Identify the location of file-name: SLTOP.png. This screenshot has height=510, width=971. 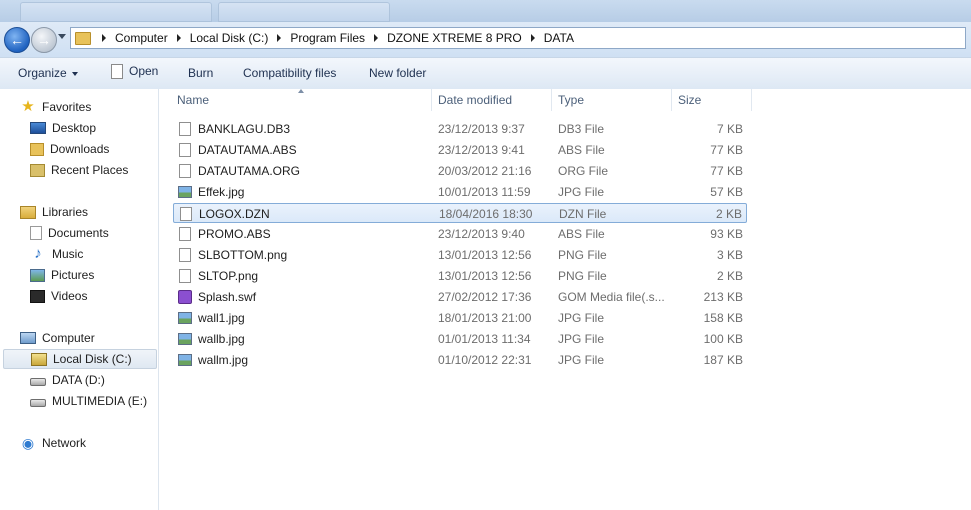
(228, 276).